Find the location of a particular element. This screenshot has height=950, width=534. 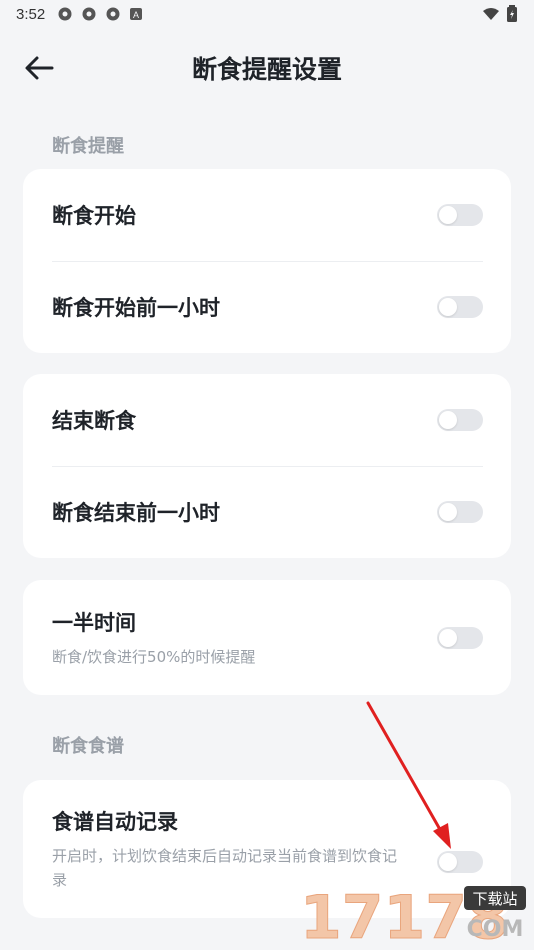

status-time: 3:52 is located at coordinates (31, 14).